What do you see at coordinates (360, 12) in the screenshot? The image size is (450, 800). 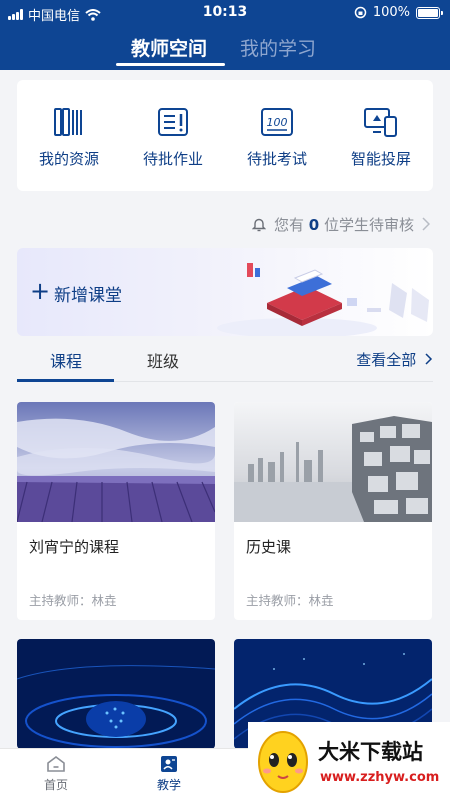 I see `orientation-lock-icon` at bounding box center [360, 12].